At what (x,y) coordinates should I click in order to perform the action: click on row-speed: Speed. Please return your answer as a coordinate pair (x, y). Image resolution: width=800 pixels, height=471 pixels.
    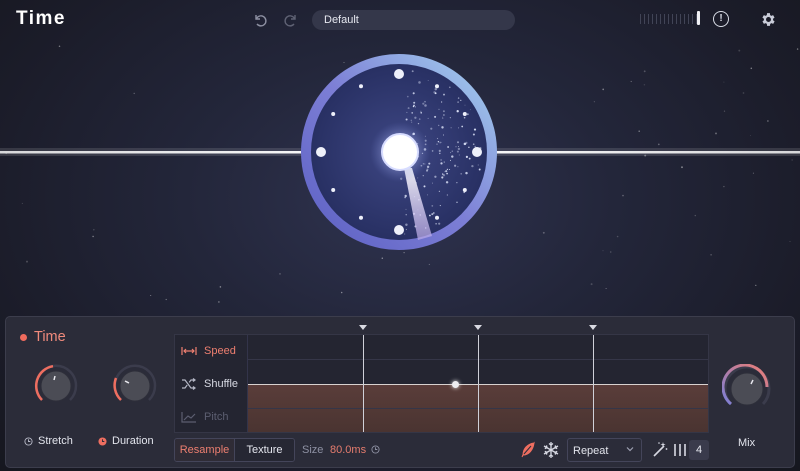
    Looking at the image, I should click on (208, 351).